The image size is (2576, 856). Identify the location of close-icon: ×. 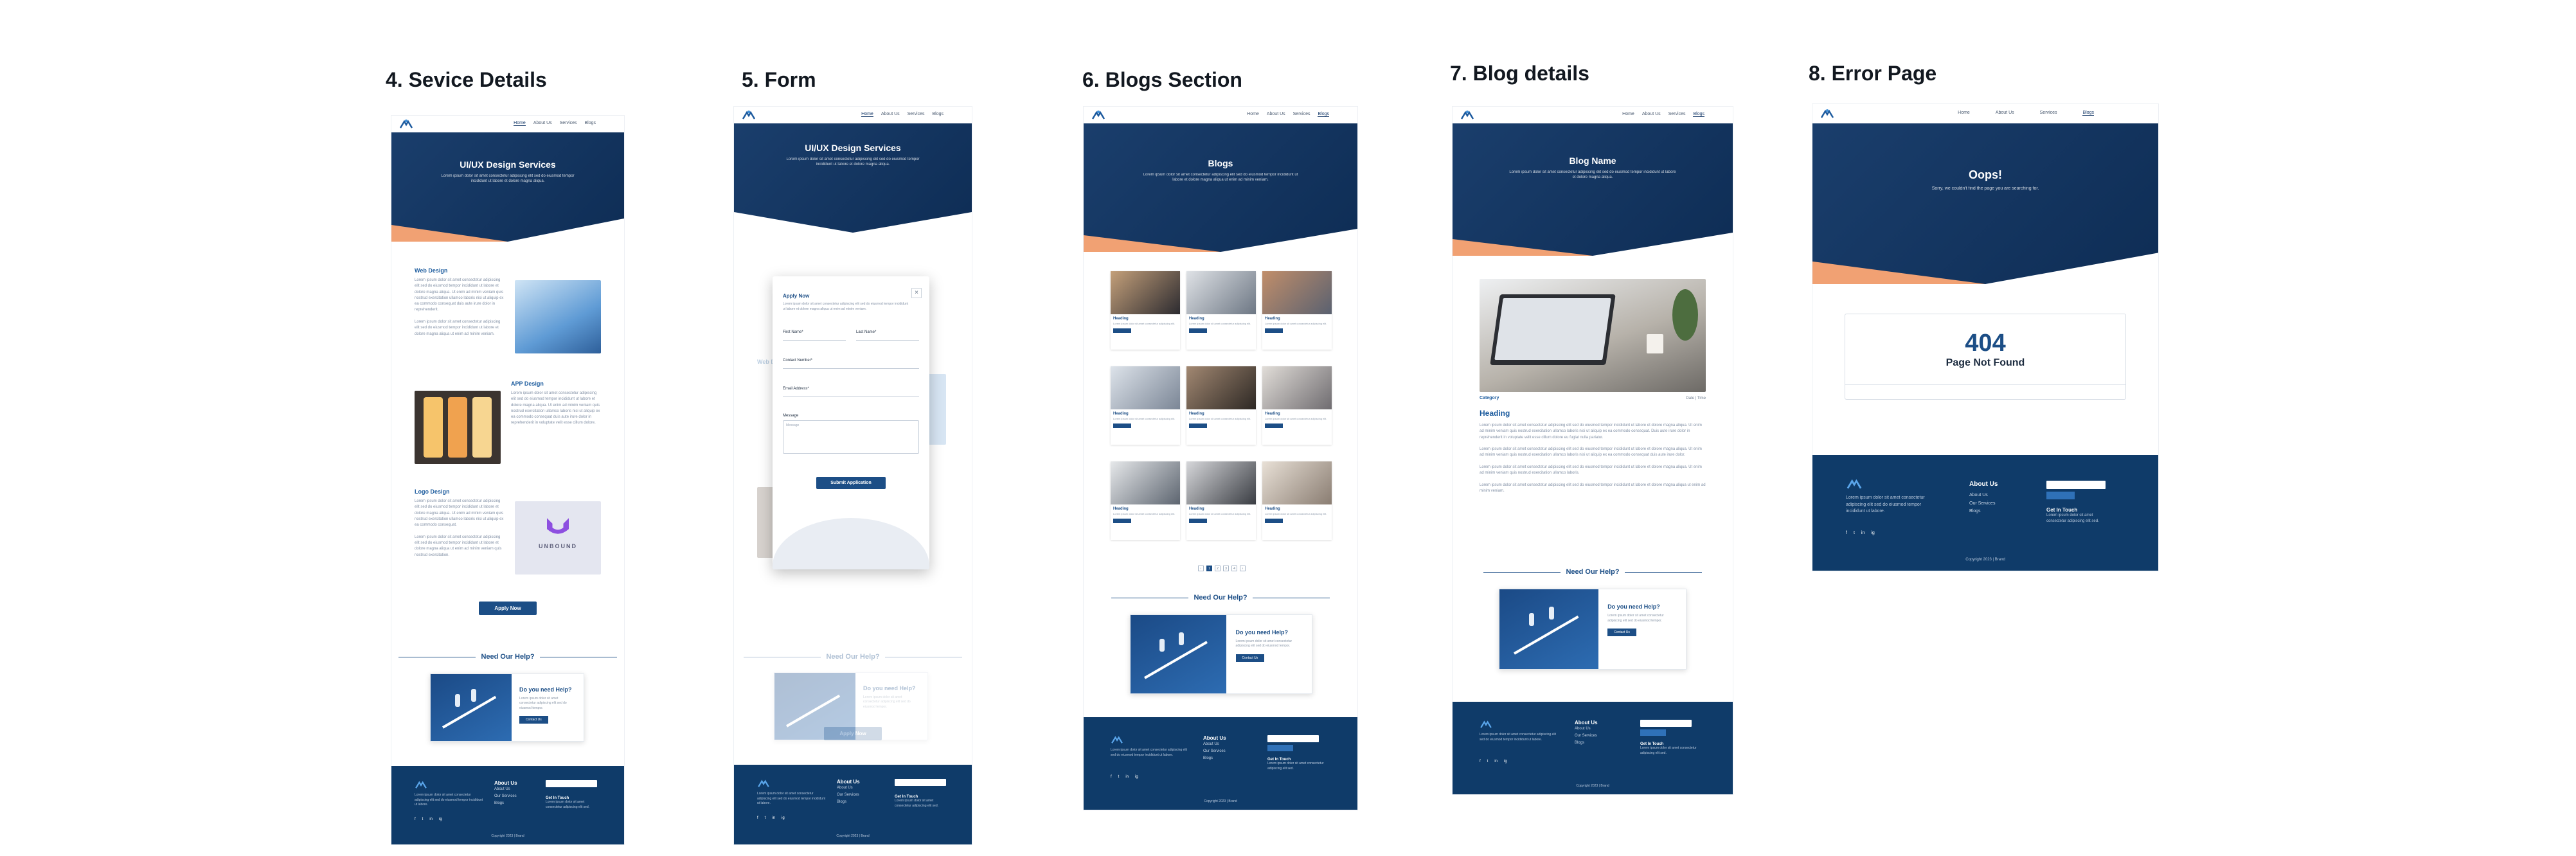
(916, 293).